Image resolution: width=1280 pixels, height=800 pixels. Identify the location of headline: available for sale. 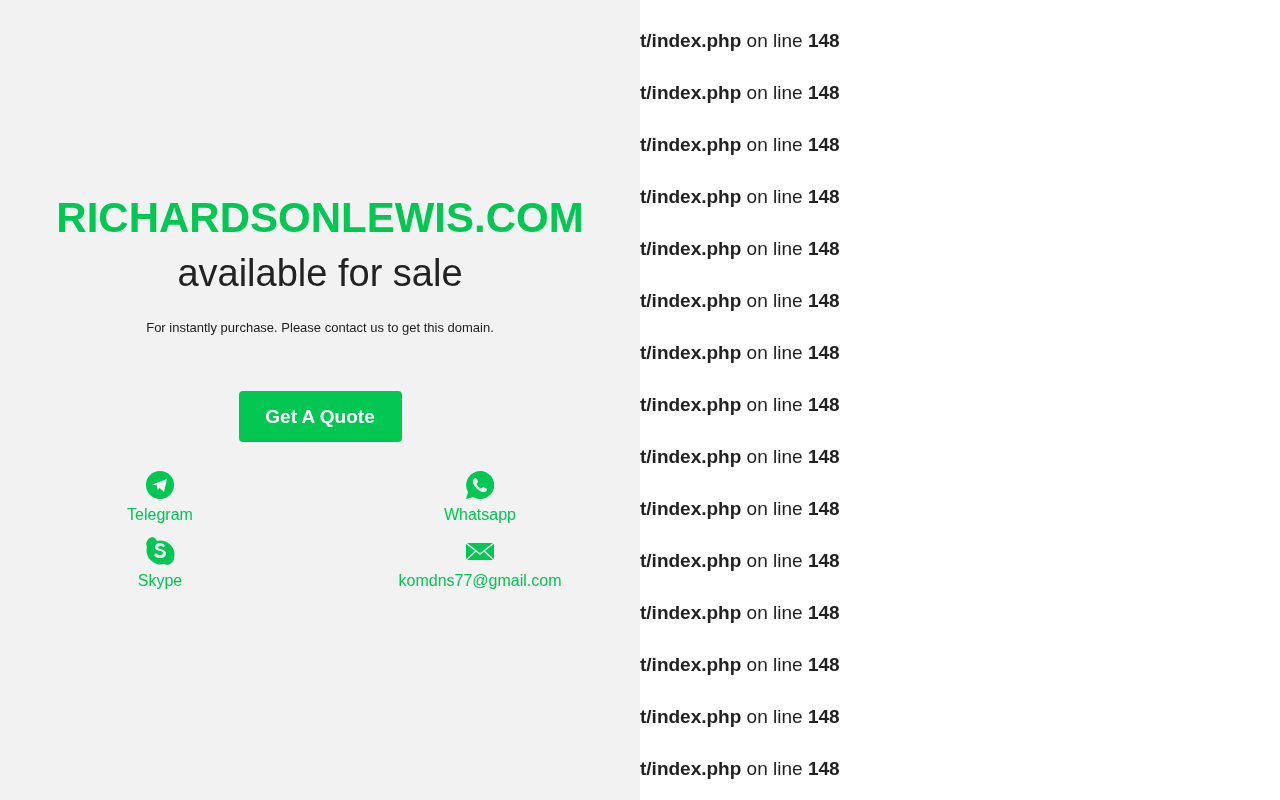
(320, 273).